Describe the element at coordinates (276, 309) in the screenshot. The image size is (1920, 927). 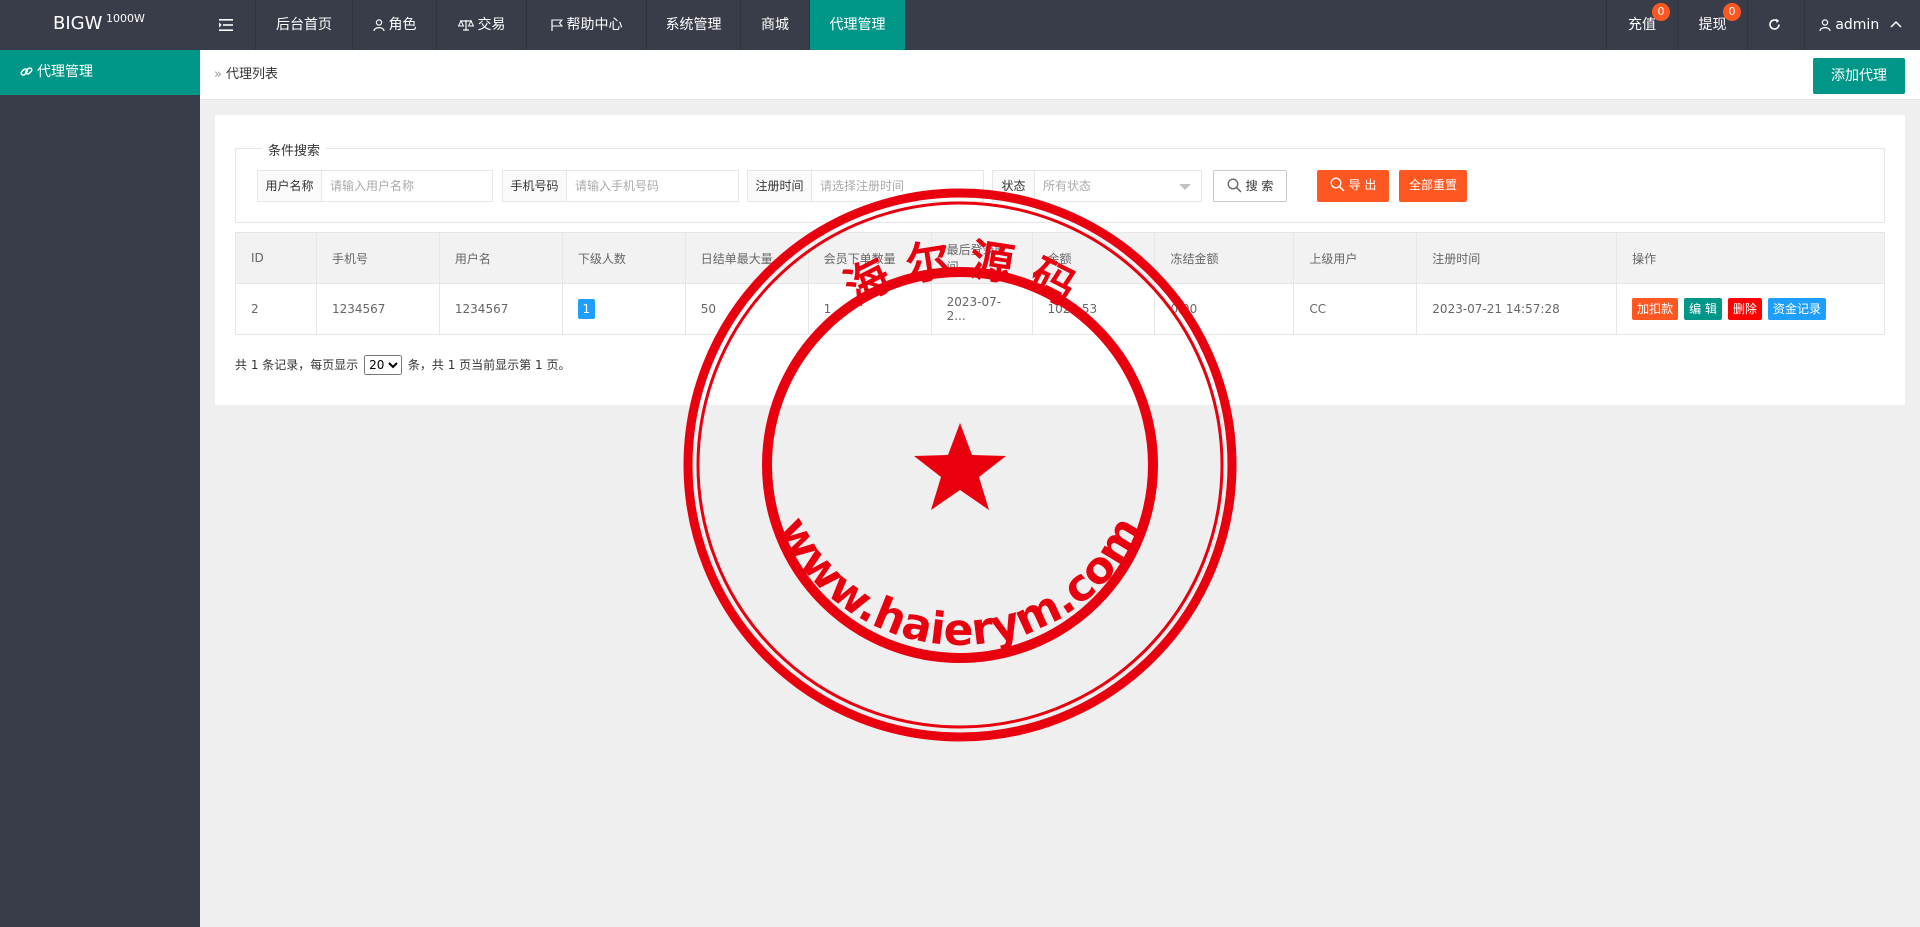
I see `cell-id: 2` at that location.